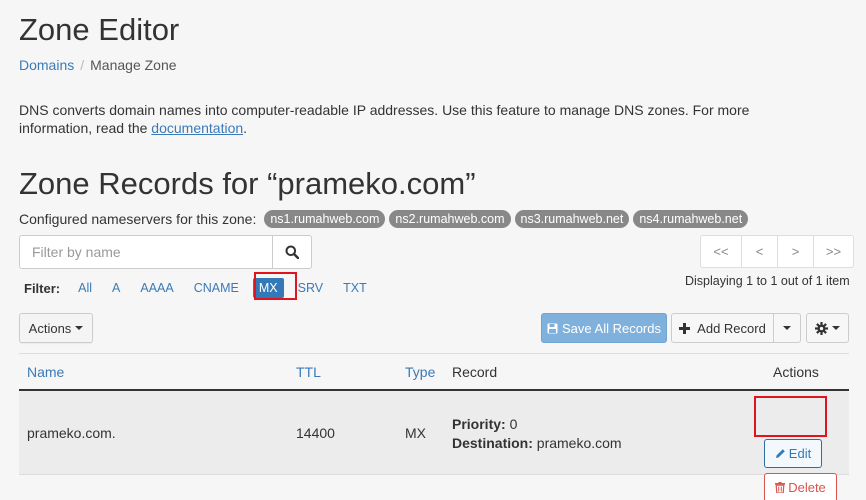  What do you see at coordinates (691, 219) in the screenshot?
I see `nameserver-badge: ns4.rumahweb.net` at bounding box center [691, 219].